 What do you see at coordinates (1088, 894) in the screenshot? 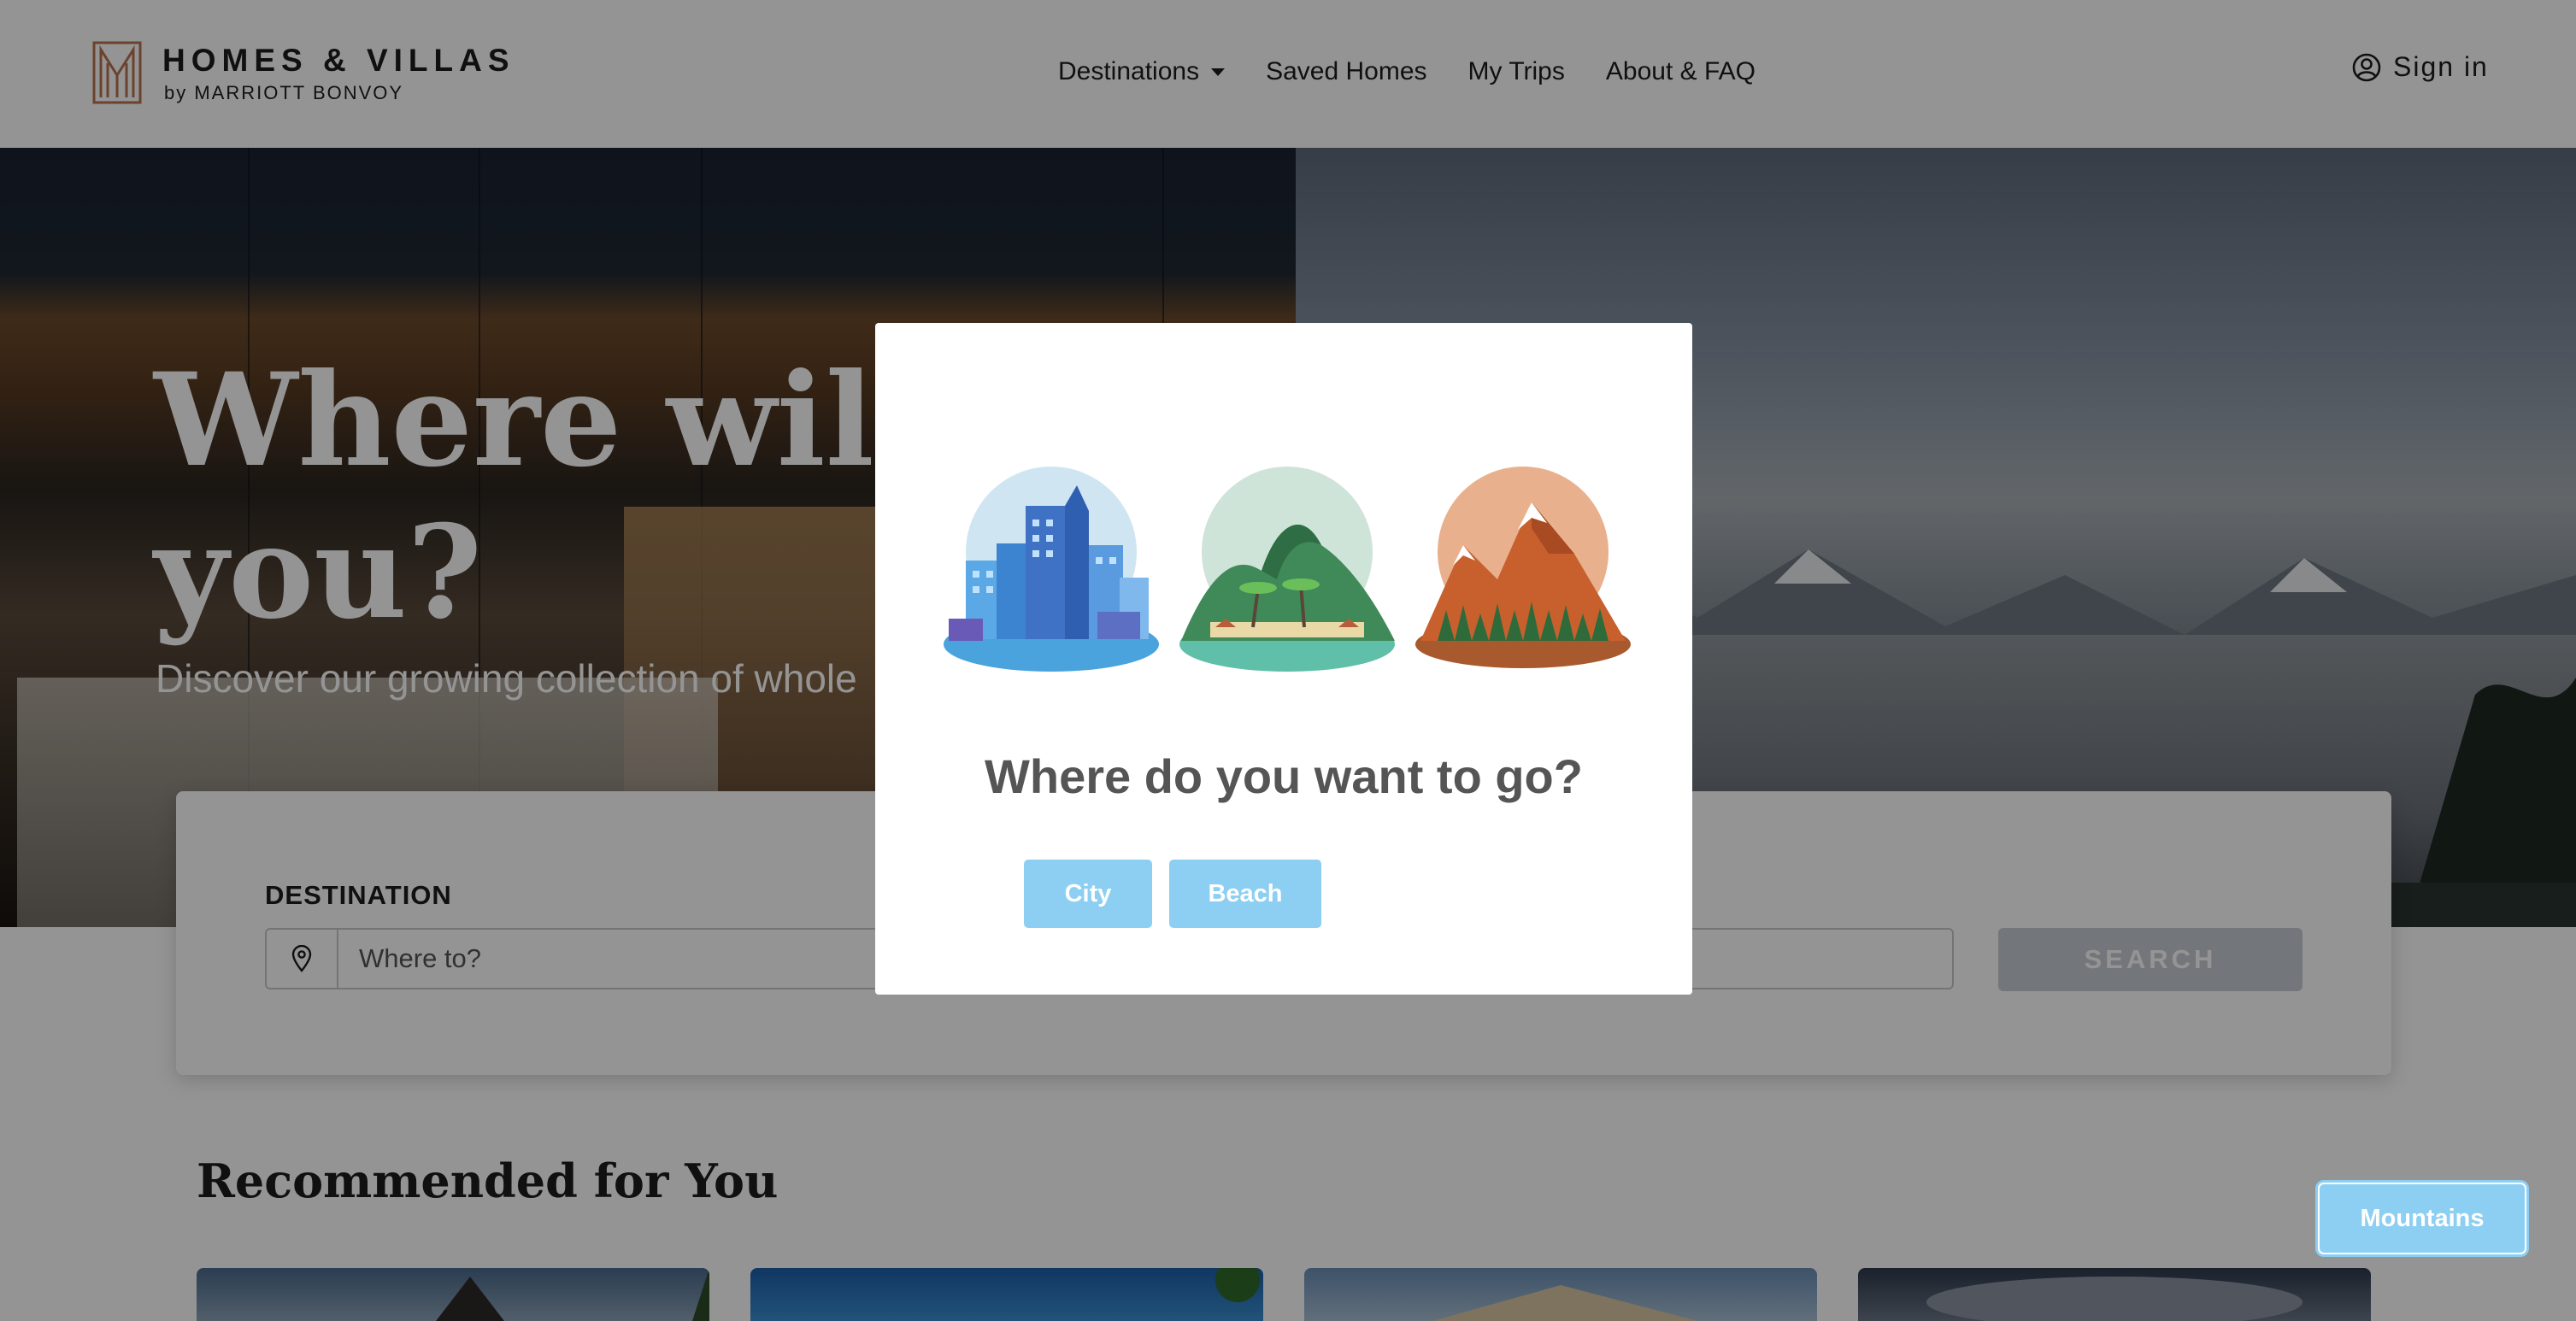
I see `city-button: City` at bounding box center [1088, 894].